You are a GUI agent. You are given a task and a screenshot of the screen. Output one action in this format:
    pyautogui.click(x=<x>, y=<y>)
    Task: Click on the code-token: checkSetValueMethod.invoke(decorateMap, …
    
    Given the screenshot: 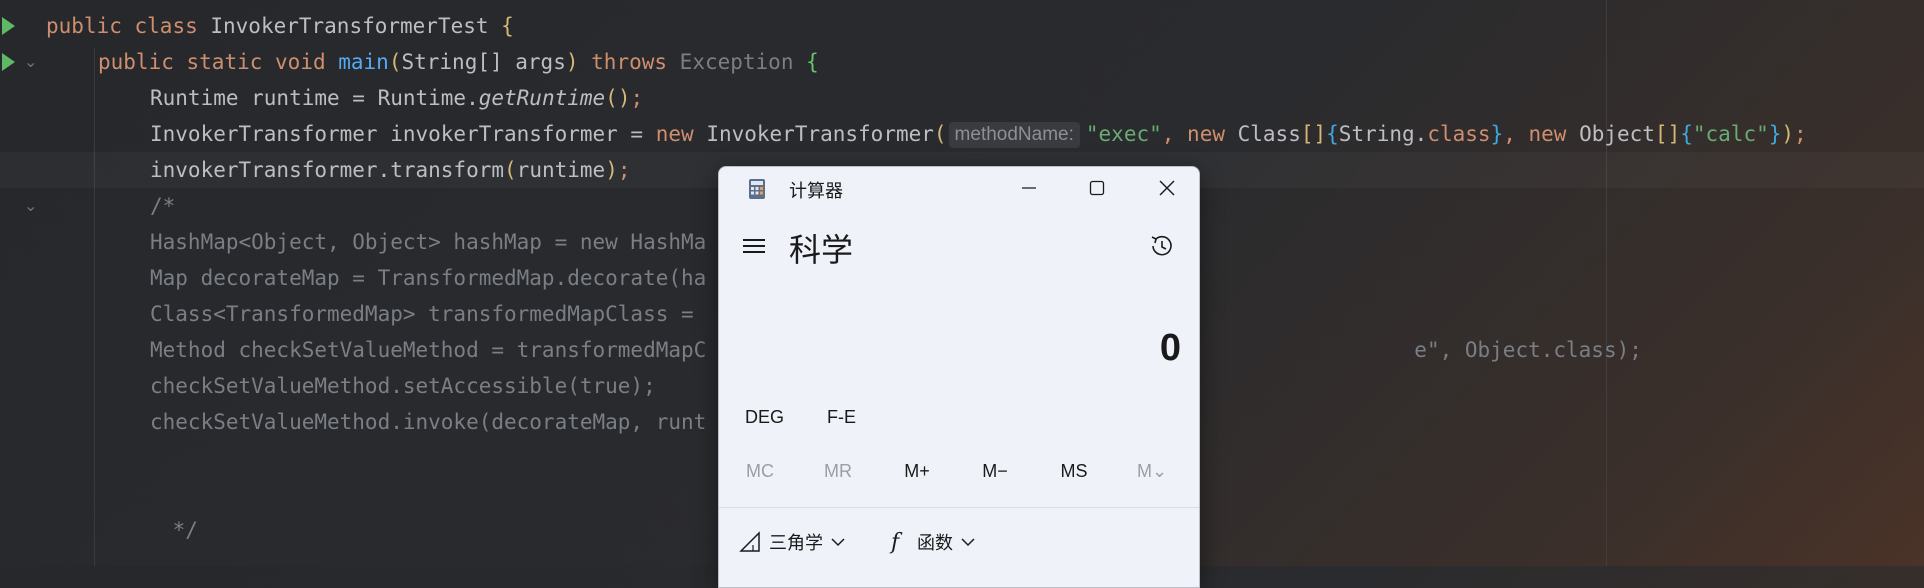 What is the action you would take?
    pyautogui.click(x=428, y=422)
    